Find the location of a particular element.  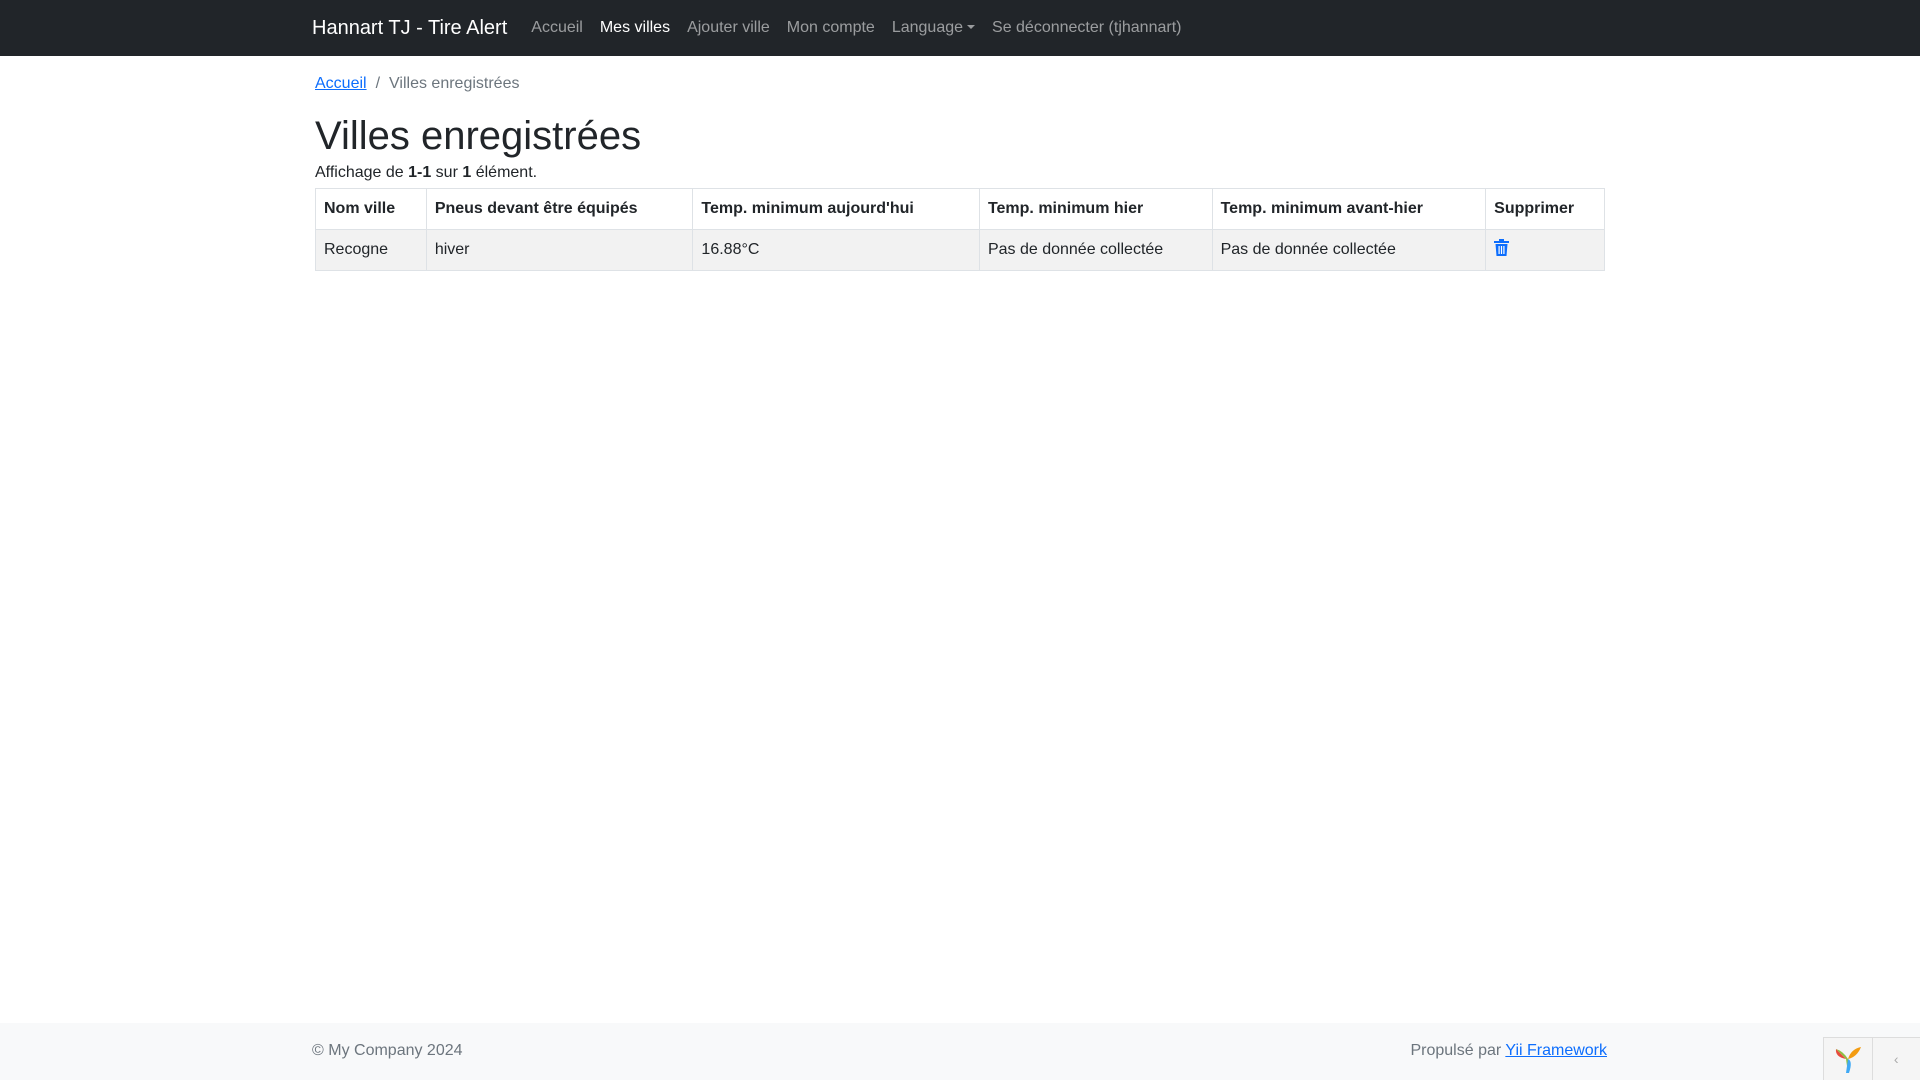

chevron-left-icon: ‹ is located at coordinates (1896, 1059).